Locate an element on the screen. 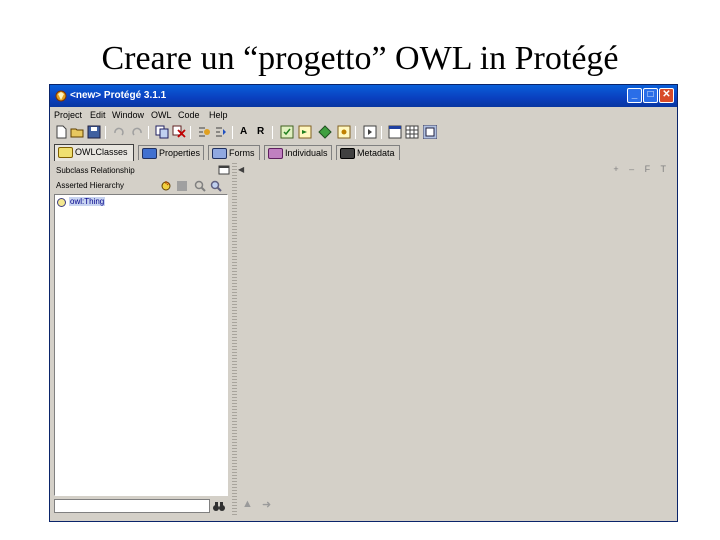 Image resolution: width=720 pixels, height=540 pixels. delete-icon is located at coordinates (179, 132).